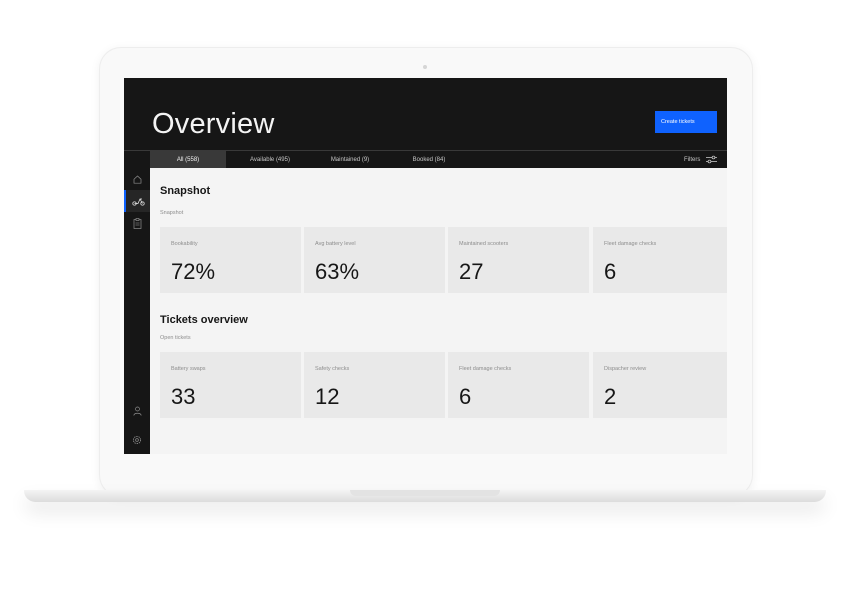 The height and width of the screenshot is (598, 860). I want to click on home-icon, so click(137, 179).